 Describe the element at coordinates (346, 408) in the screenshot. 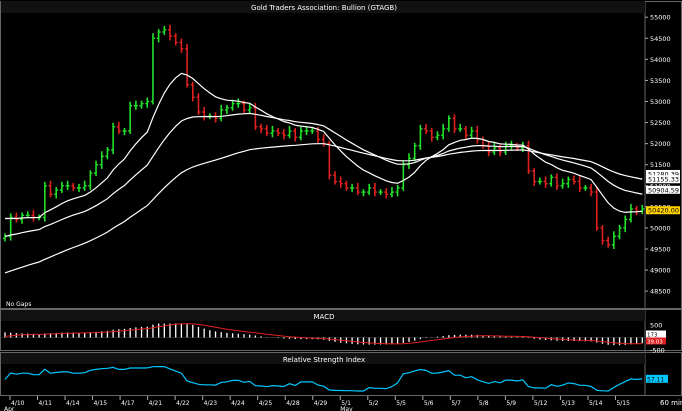

I see `month-label: May` at that location.